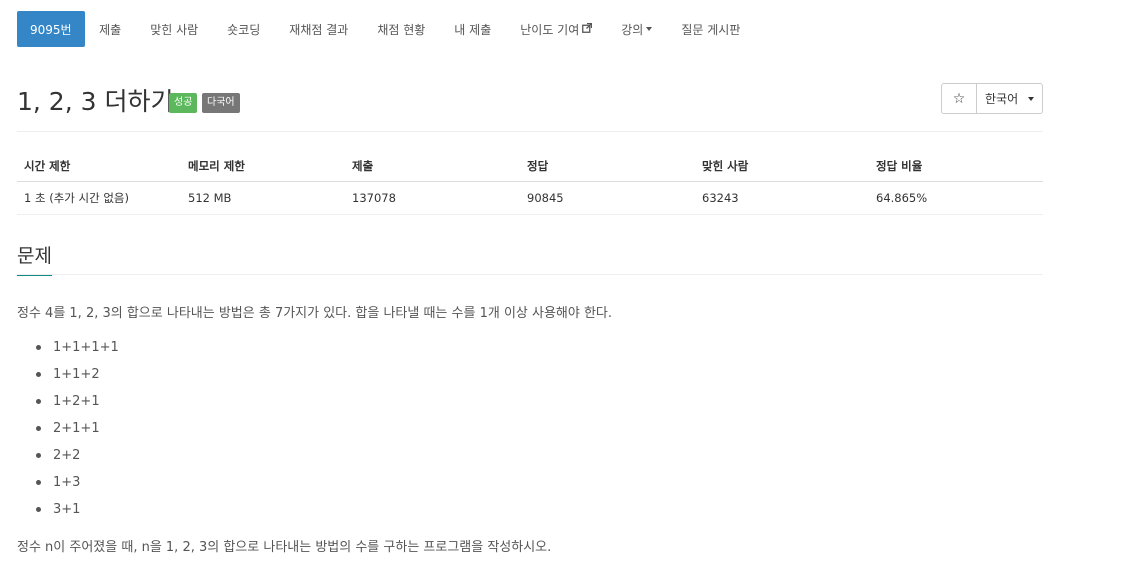 This screenshot has height=572, width=1121. I want to click on header-accept-ratio: 정답 비율, so click(956, 166).